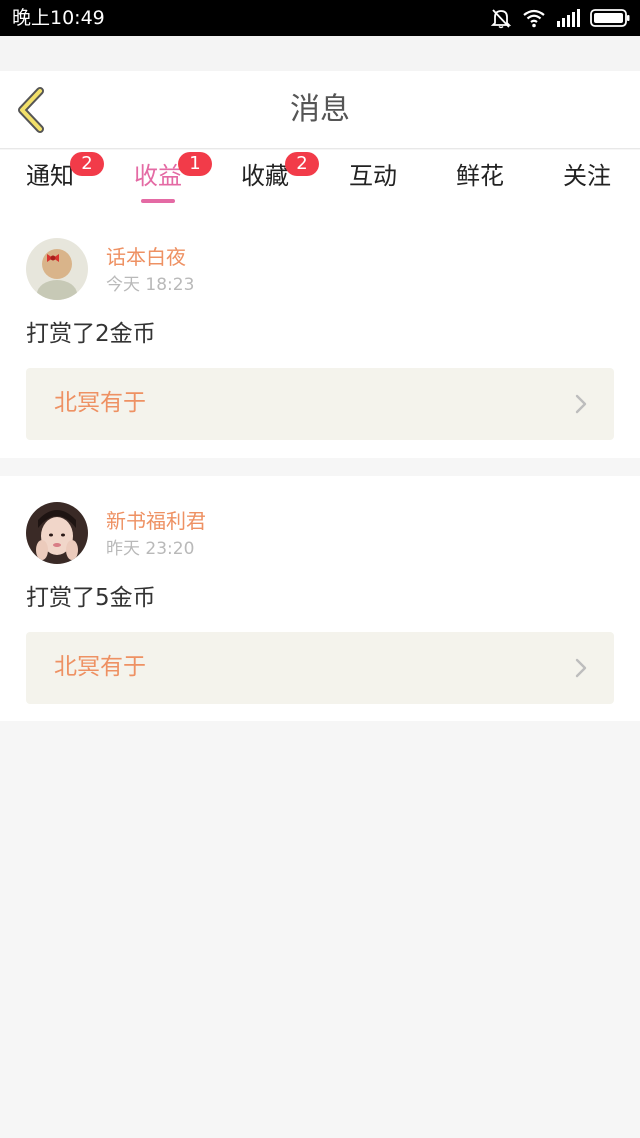  Describe the element at coordinates (320, 18) in the screenshot. I see `status-bar: 晚上10:49` at that location.